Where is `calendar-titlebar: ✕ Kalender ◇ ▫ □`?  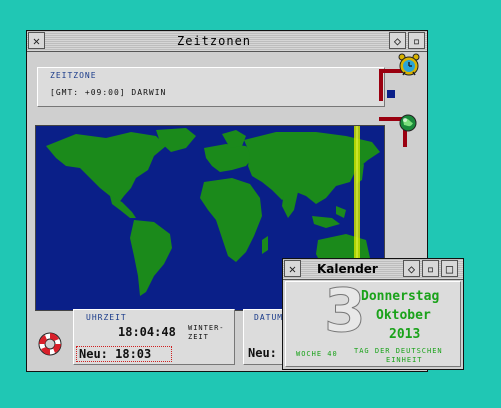 calendar-titlebar: ✕ Kalender ◇ ▫ □ is located at coordinates (373, 269).